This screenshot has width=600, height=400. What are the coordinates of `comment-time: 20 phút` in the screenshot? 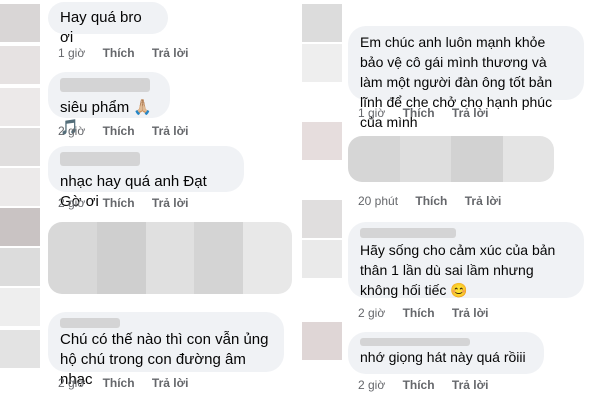 It's located at (378, 201).